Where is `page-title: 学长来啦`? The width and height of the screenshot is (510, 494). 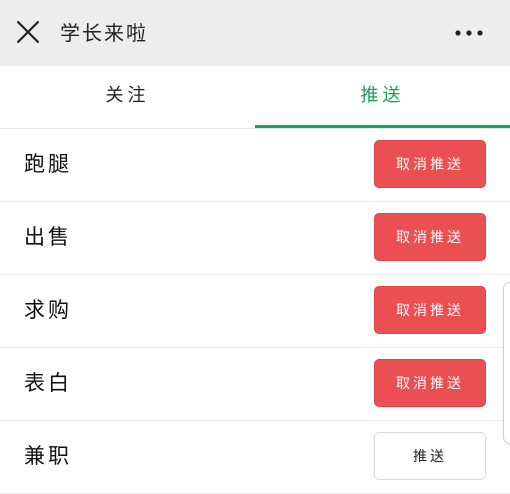
page-title: 学长来啦 is located at coordinates (104, 33).